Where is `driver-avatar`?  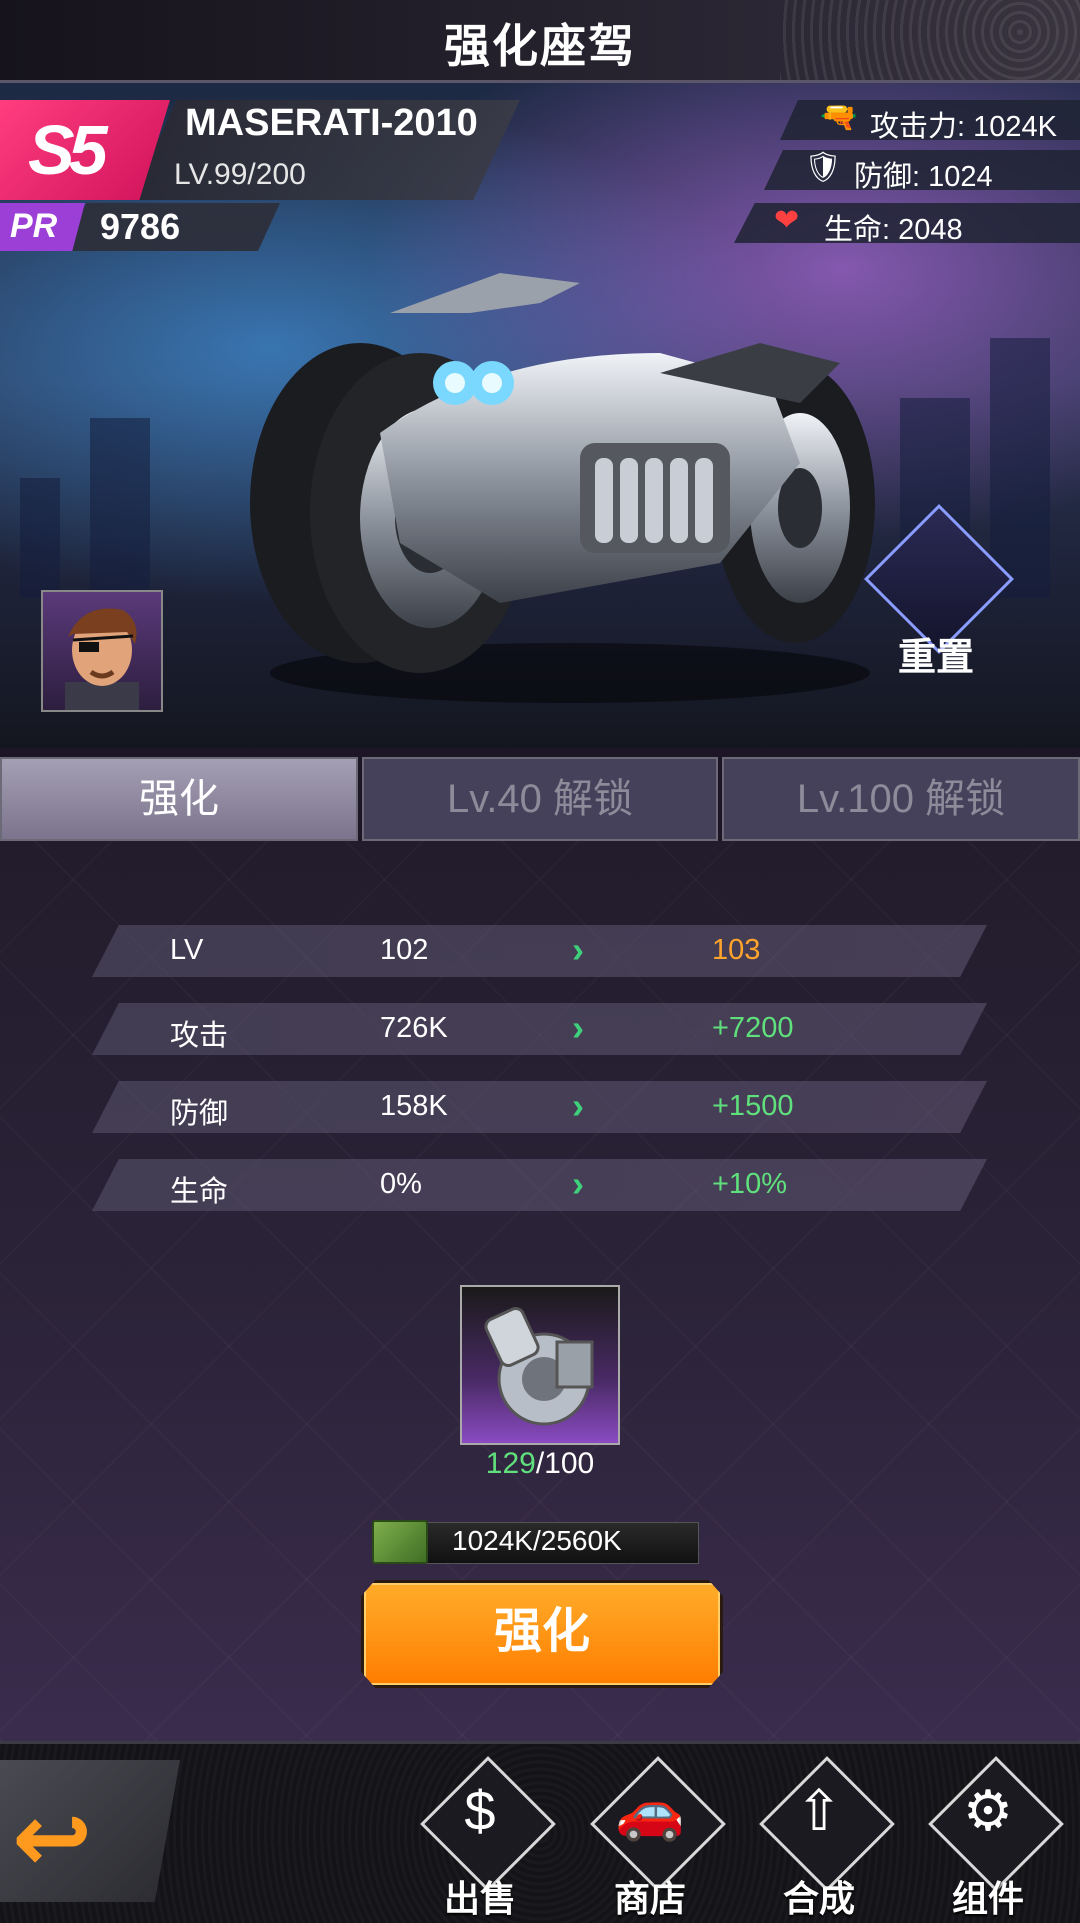 driver-avatar is located at coordinates (102, 651).